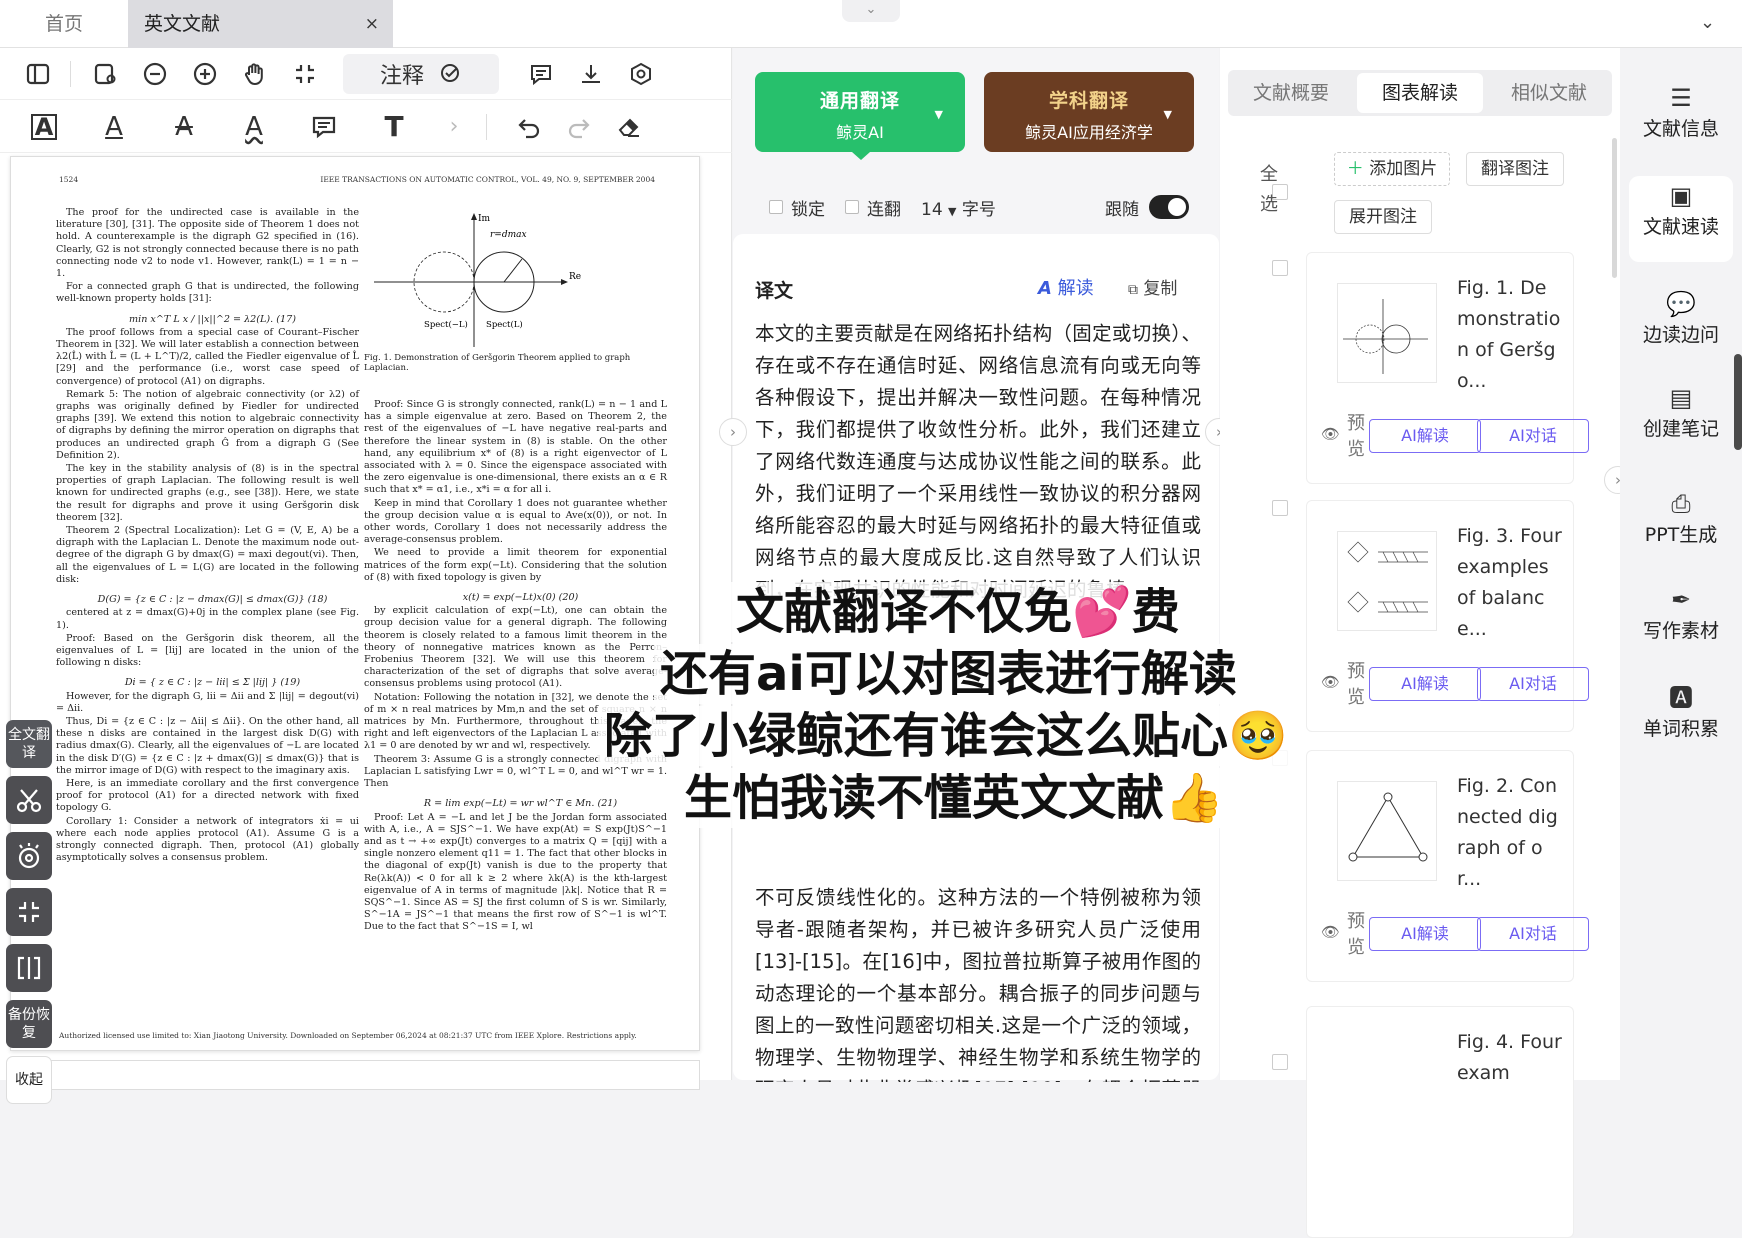 This screenshot has height=1238, width=1742. Describe the element at coordinates (852, 207) in the screenshot. I see `continuous-checkbox` at that location.